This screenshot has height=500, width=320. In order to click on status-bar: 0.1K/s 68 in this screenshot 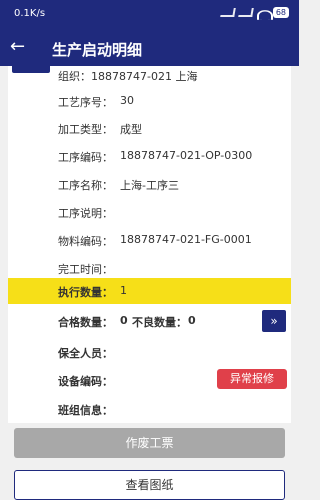, I will do `click(149, 13)`.